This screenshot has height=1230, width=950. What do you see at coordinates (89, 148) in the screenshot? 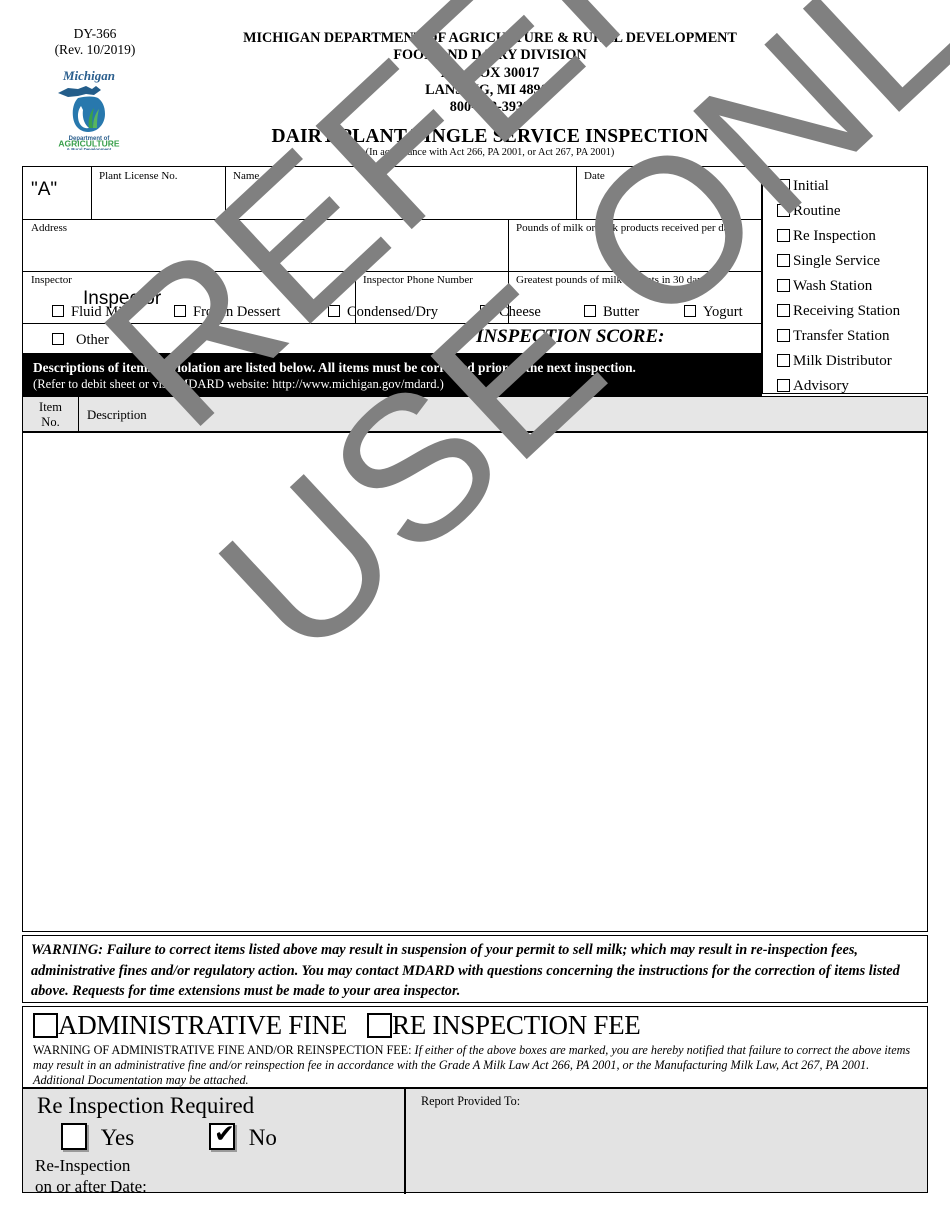
I see `svg-text: & Rural Development` at bounding box center [89, 148].